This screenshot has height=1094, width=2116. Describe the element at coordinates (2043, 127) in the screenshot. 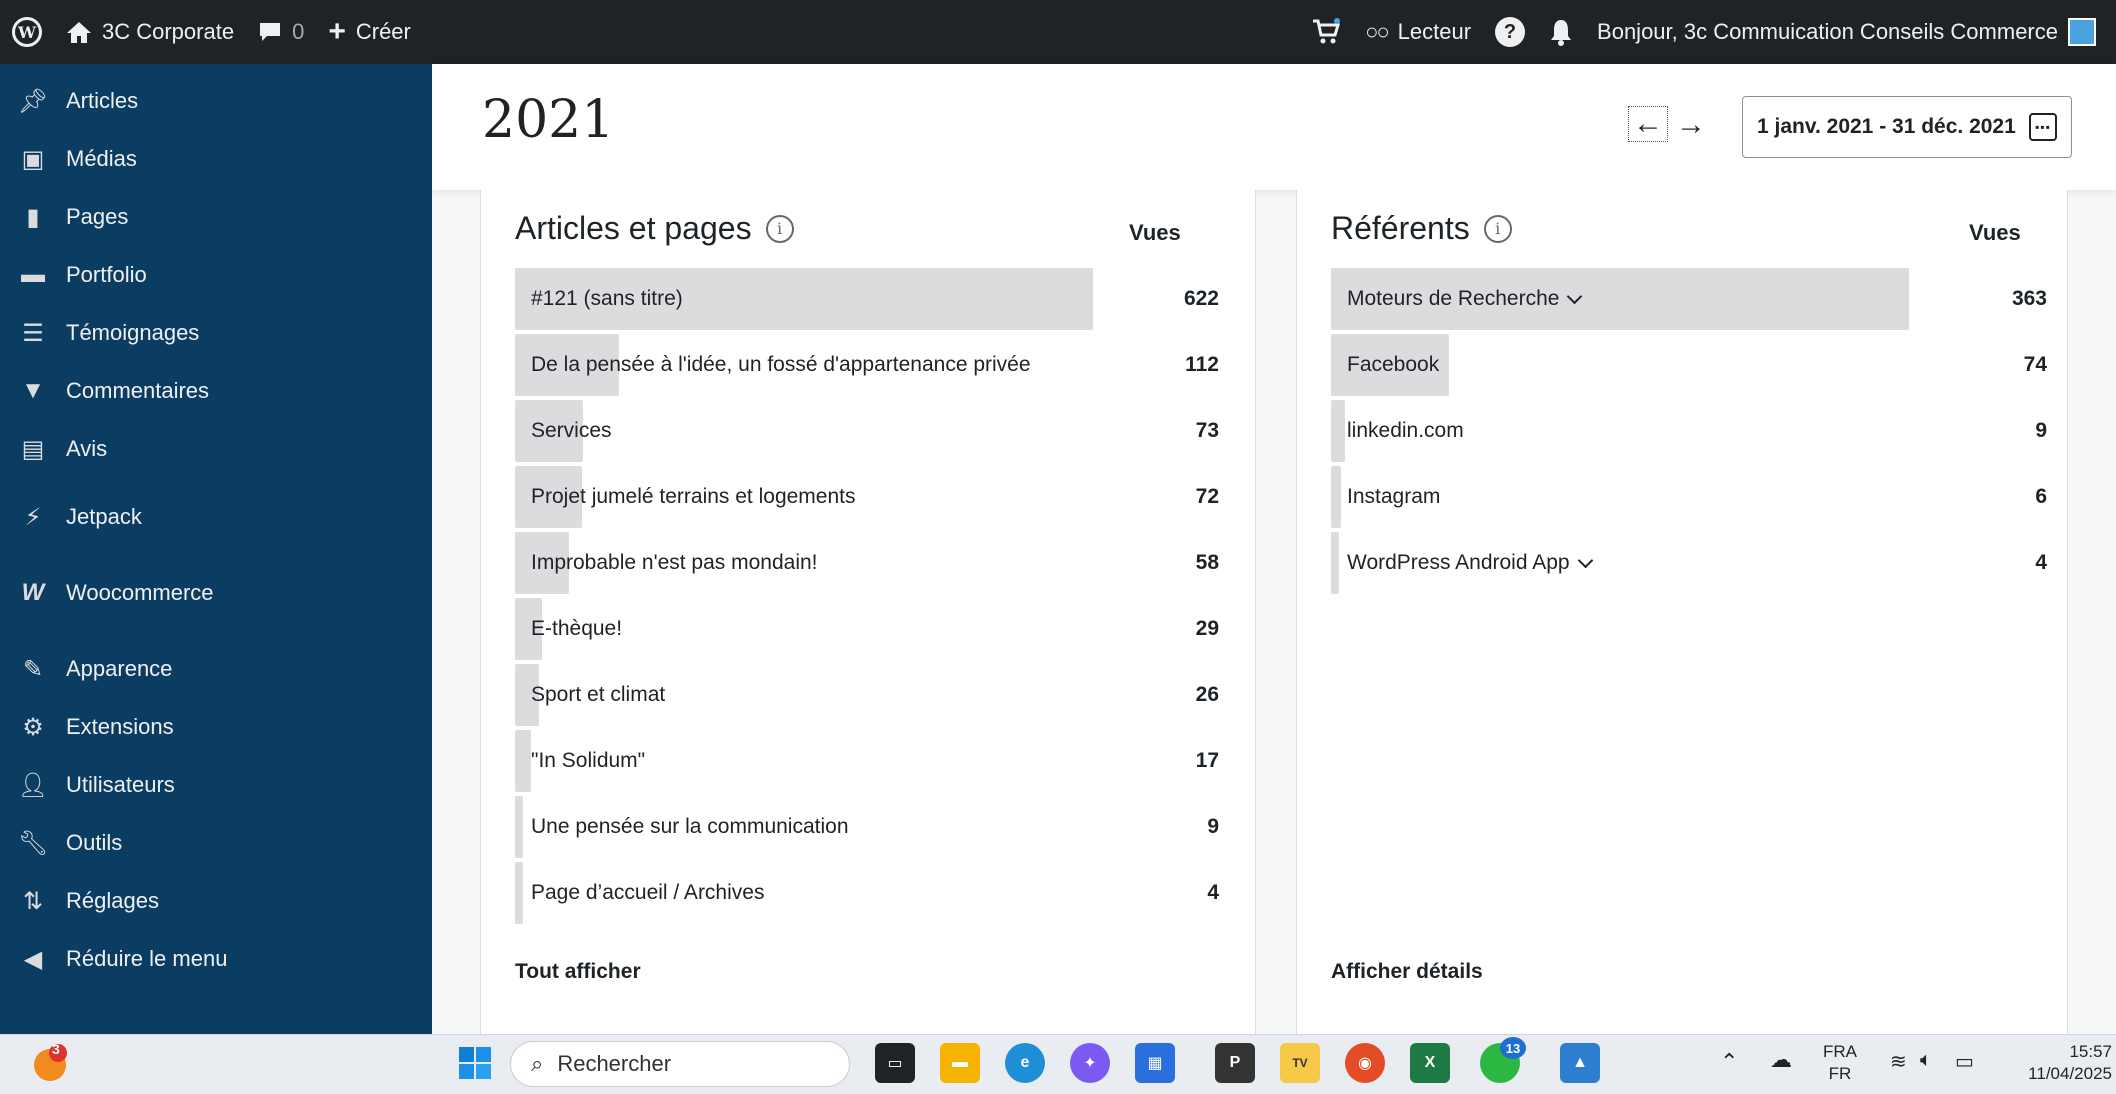

I see `calendar-icon: ▪▪▪` at that location.